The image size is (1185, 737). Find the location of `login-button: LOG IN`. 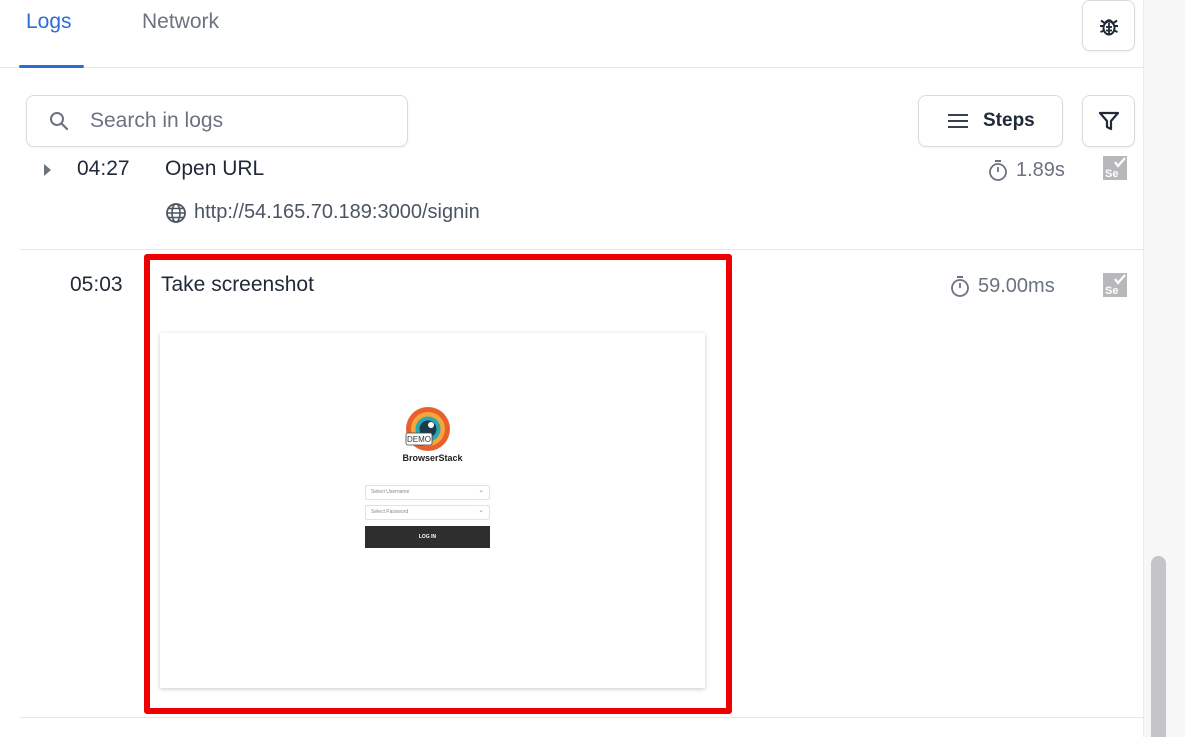

login-button: LOG IN is located at coordinates (427, 537).